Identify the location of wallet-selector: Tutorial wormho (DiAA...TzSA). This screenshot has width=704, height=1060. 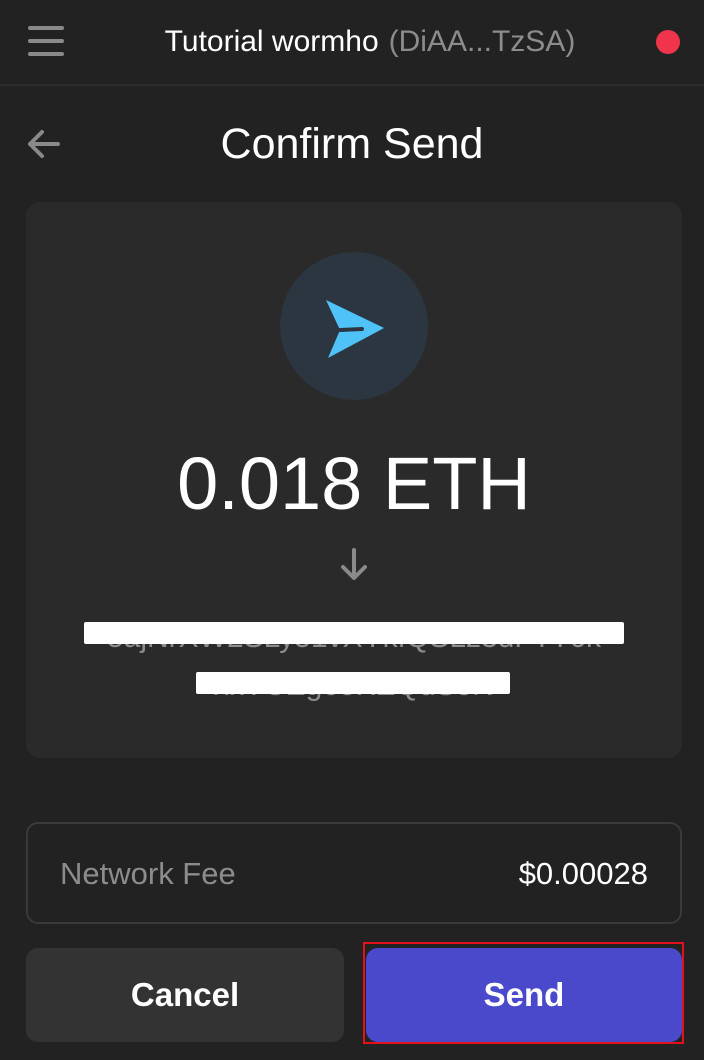
(352, 42).